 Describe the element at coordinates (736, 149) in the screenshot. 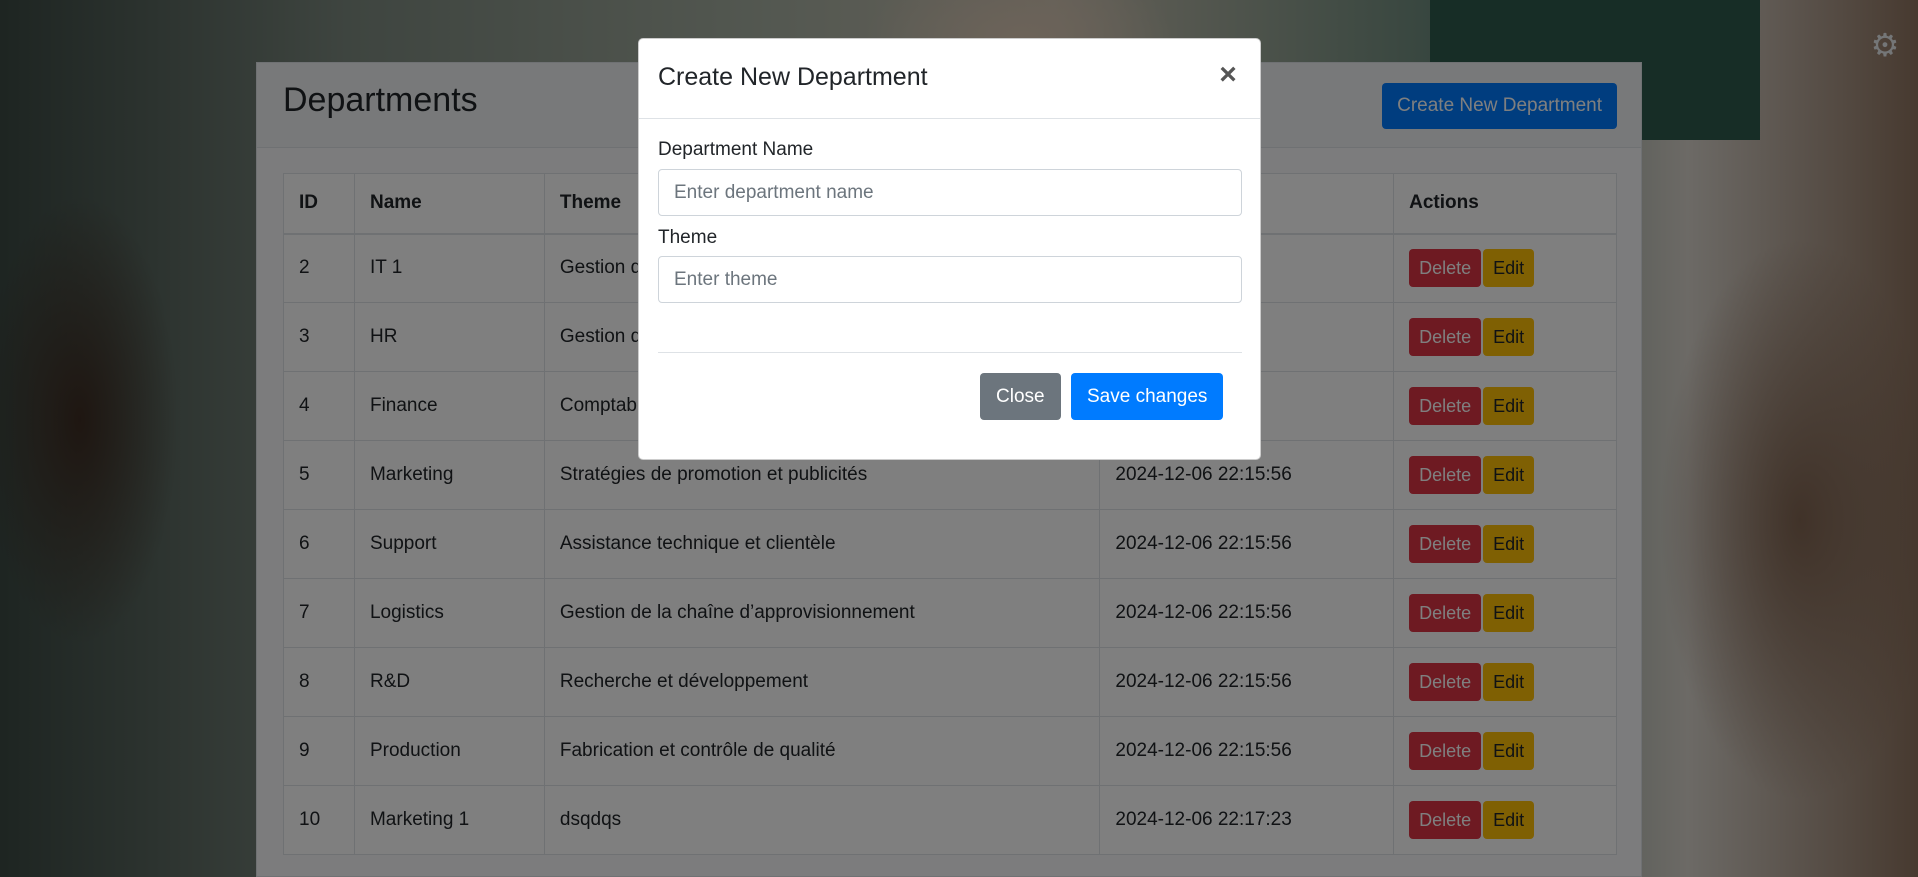

I see `department-name-label: Department Name` at that location.